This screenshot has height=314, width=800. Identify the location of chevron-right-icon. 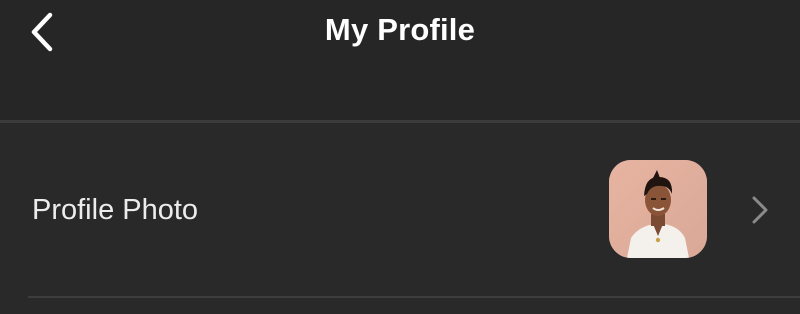
(760, 210).